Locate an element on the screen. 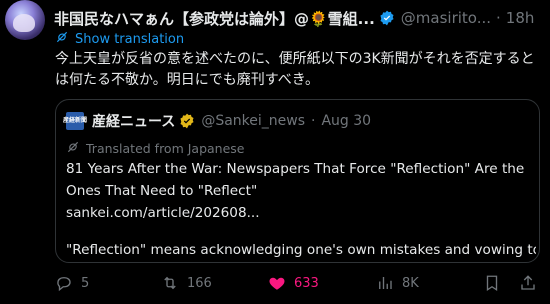  views-button: 8K is located at coordinates (397, 283).